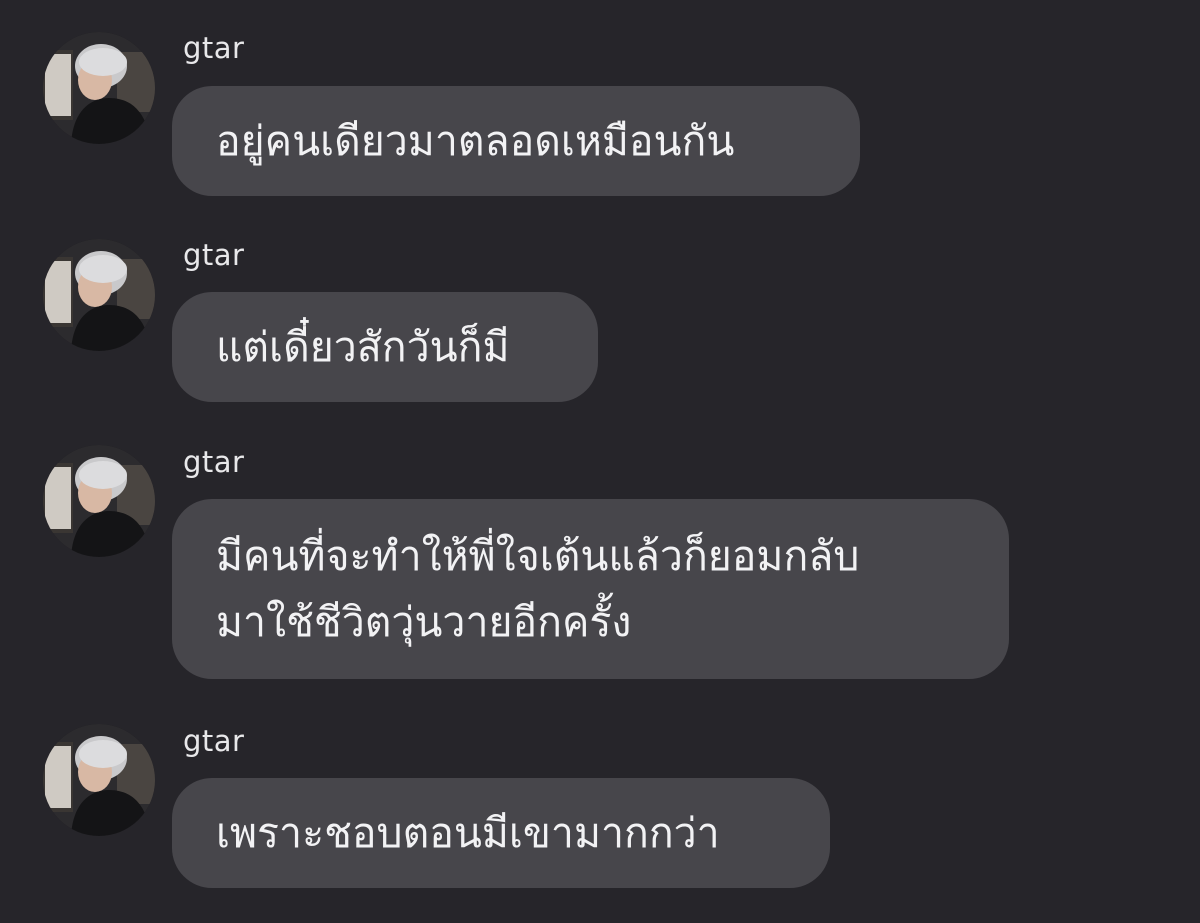 Image resolution: width=1200 pixels, height=923 pixels. What do you see at coordinates (516, 141) in the screenshot?
I see `message-bubble: อยู่คนเดียวมาตลอดเหมือนกัน` at bounding box center [516, 141].